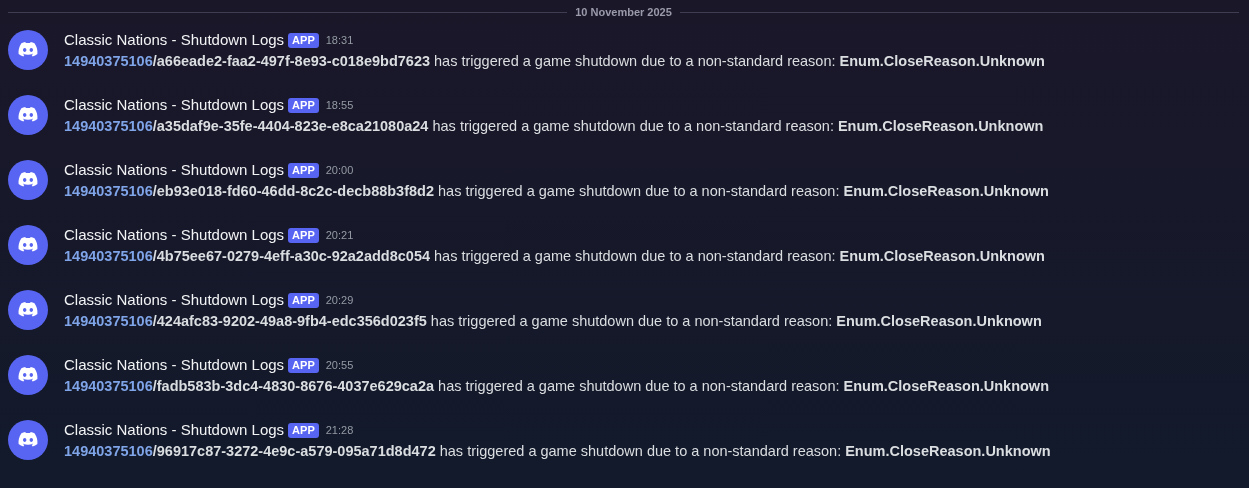  Describe the element at coordinates (339, 105) in the screenshot. I see `message-time: 18:55` at that location.